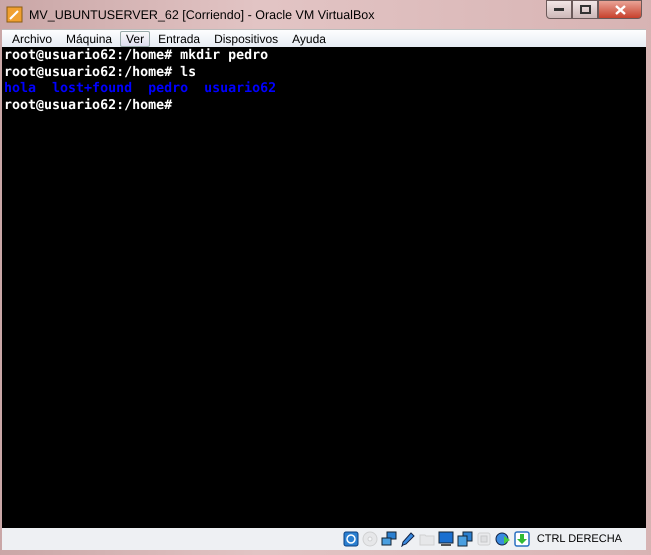 The width and height of the screenshot is (651, 555). I want to click on windows-icon, so click(464, 539).